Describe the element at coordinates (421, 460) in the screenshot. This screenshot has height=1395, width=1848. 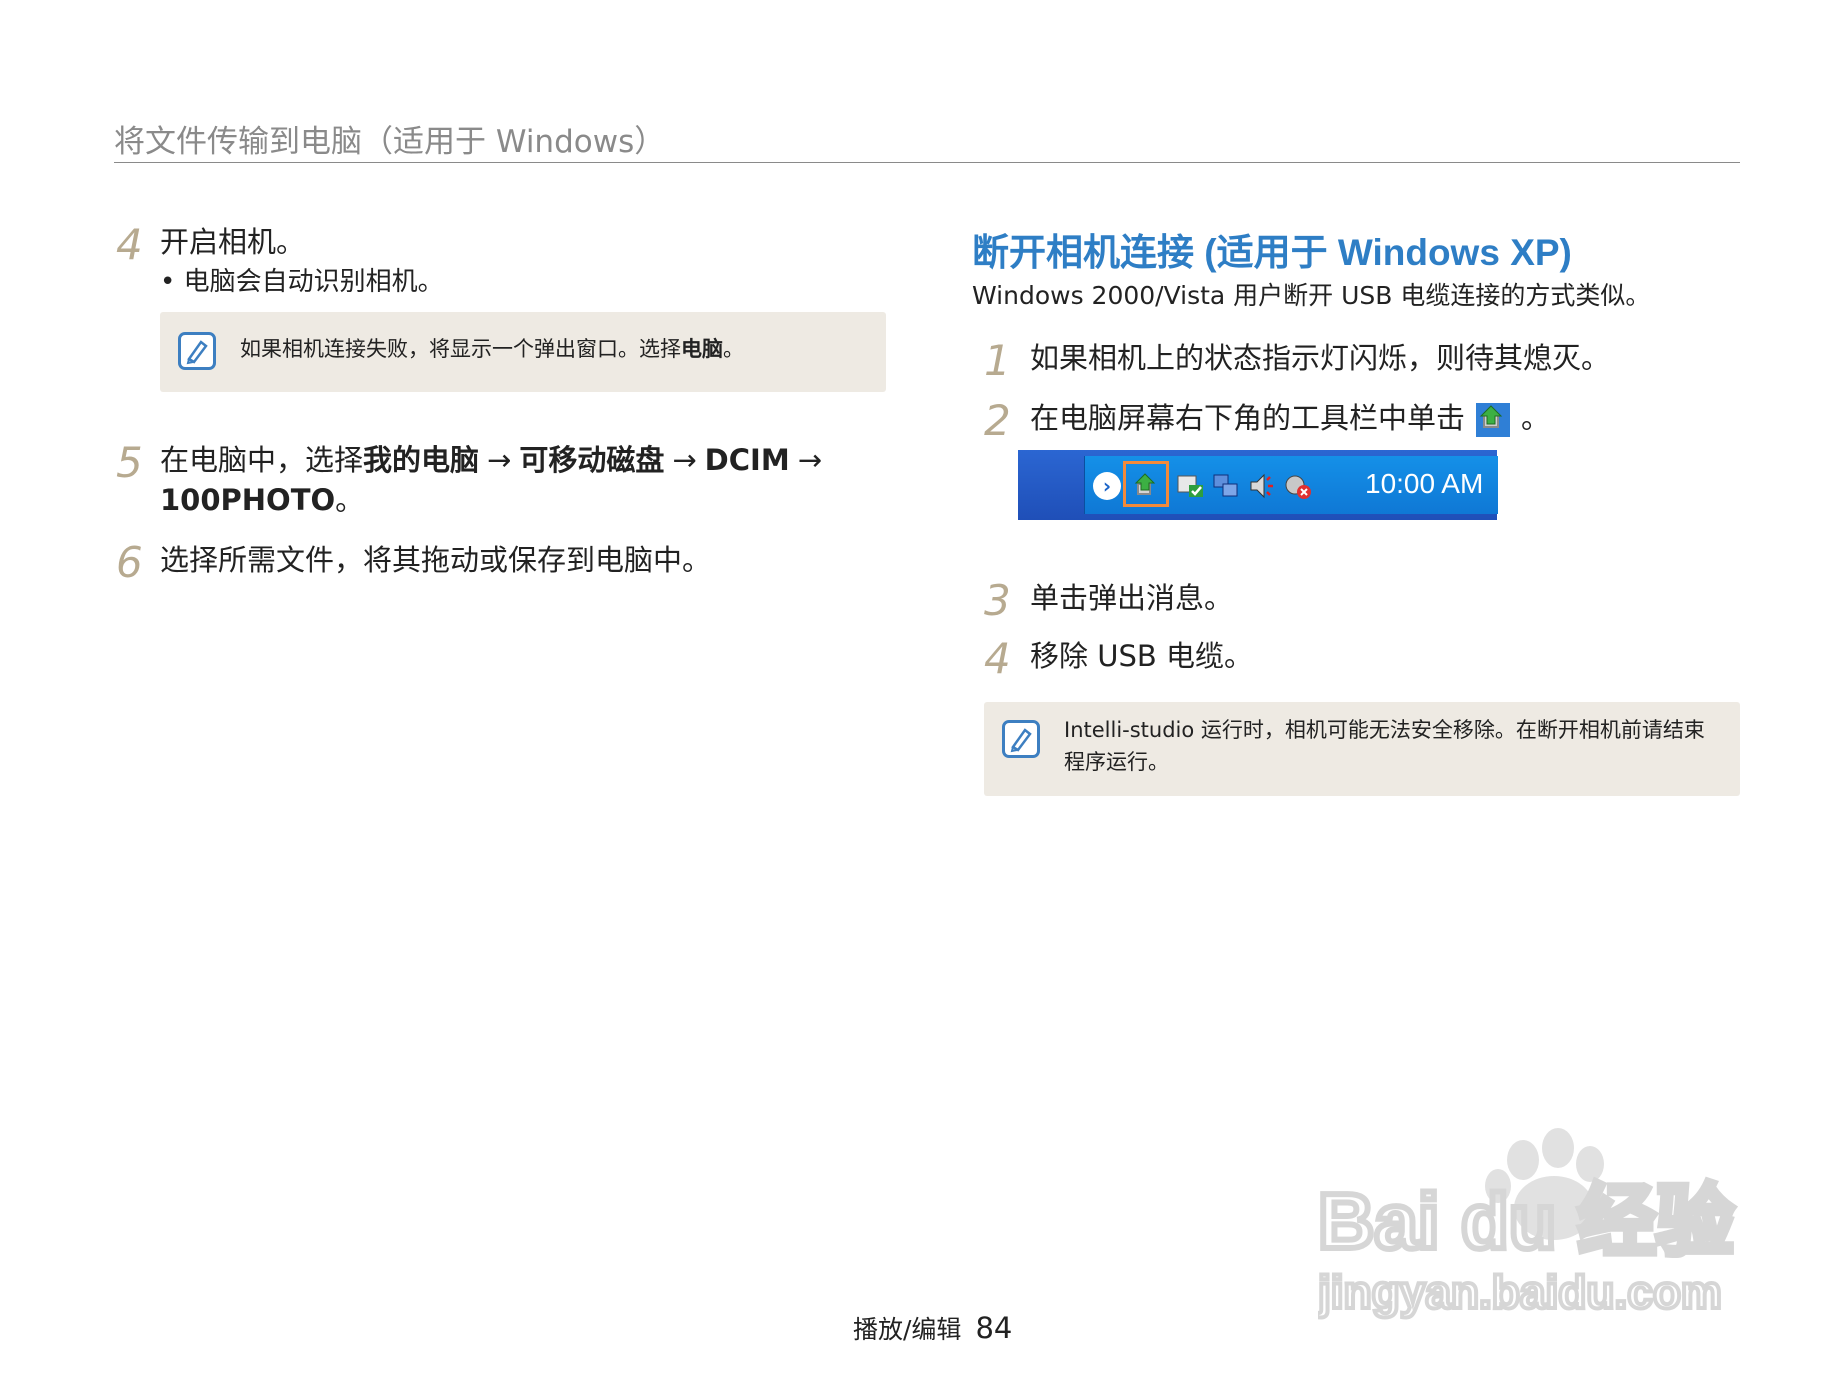
I see `path-my-computer: 我的电脑` at that location.